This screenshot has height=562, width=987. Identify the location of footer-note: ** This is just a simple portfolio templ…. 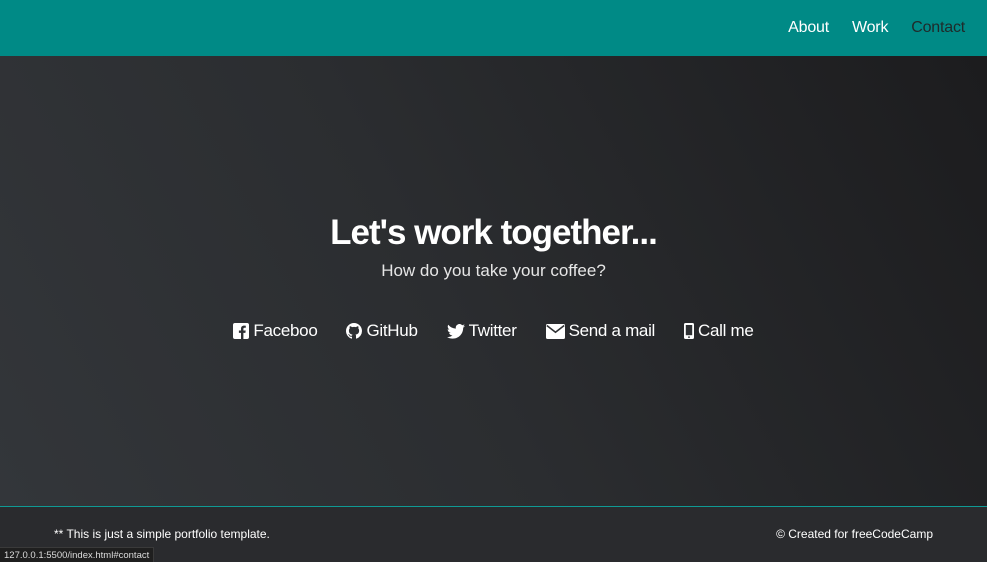
(162, 534).